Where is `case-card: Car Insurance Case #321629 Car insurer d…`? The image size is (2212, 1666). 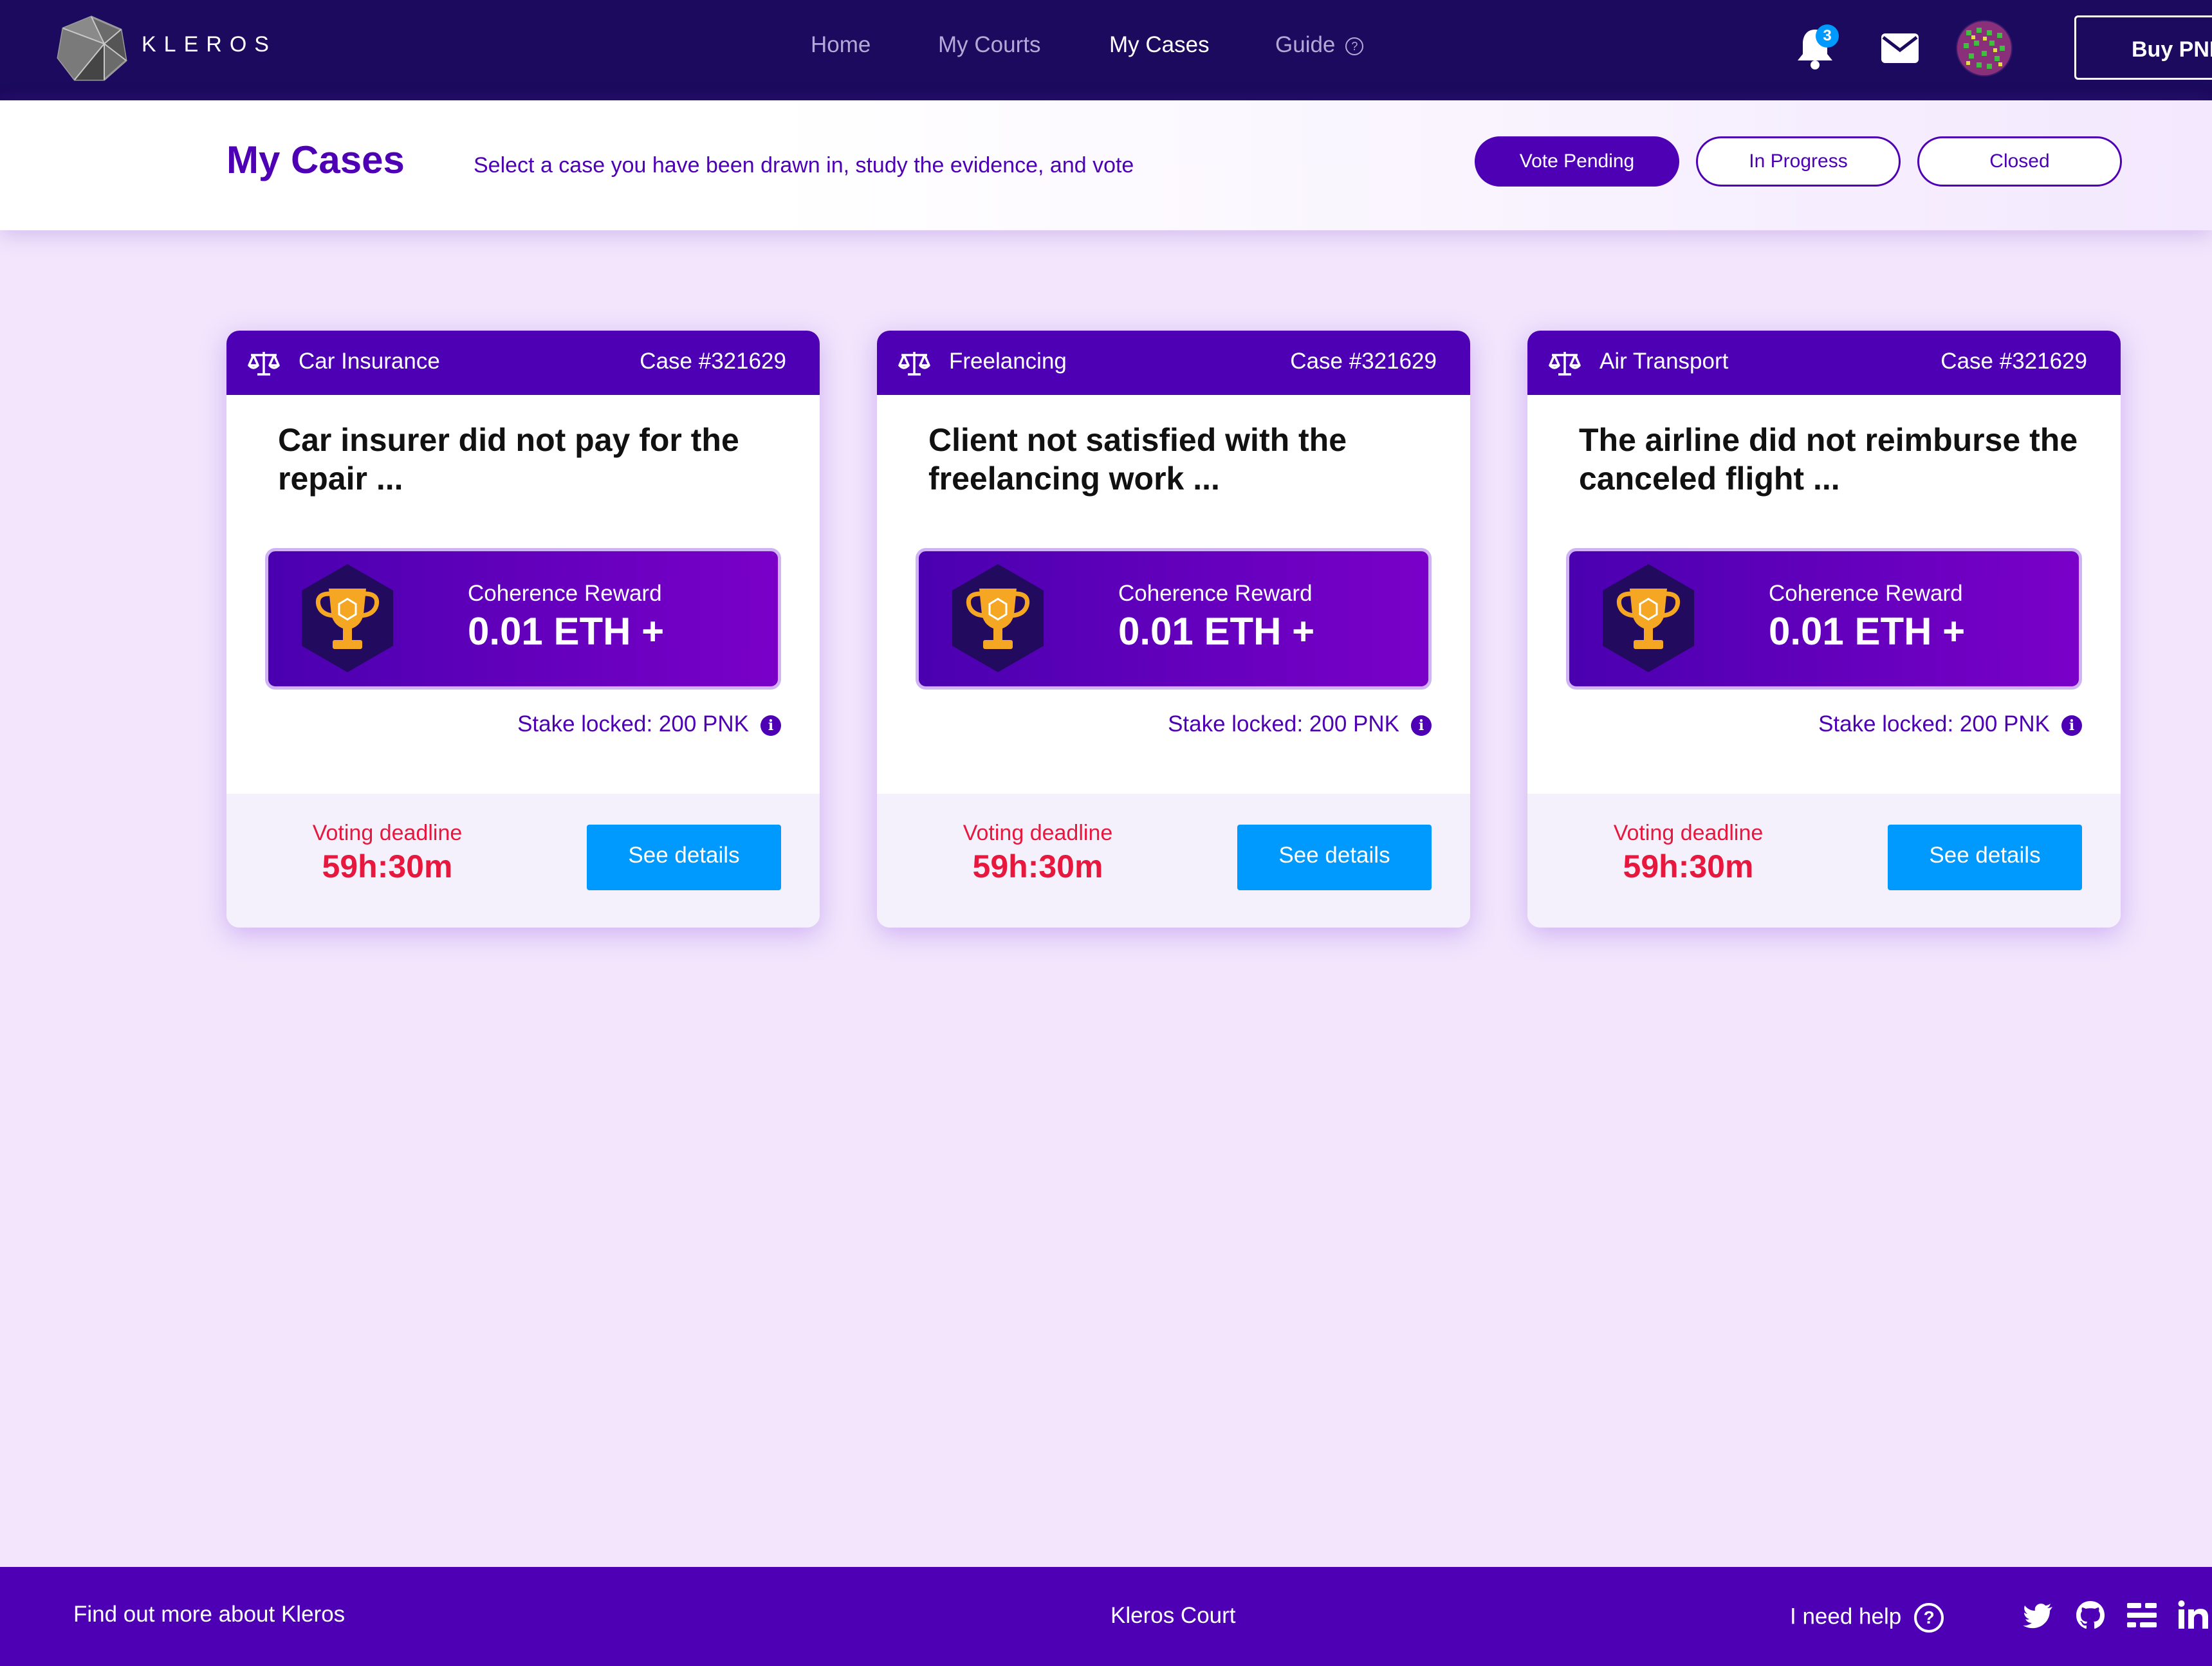 case-card: Car Insurance Case #321629 Car insurer d… is located at coordinates (523, 629).